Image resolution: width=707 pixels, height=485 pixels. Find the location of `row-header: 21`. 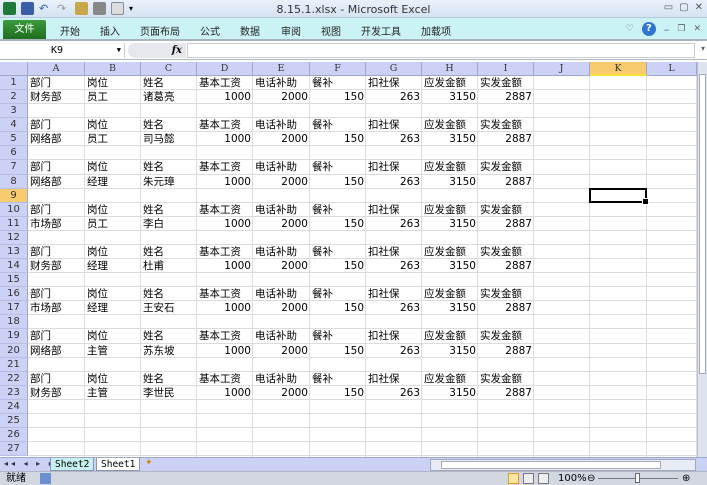

row-header: 21 is located at coordinates (14, 364).